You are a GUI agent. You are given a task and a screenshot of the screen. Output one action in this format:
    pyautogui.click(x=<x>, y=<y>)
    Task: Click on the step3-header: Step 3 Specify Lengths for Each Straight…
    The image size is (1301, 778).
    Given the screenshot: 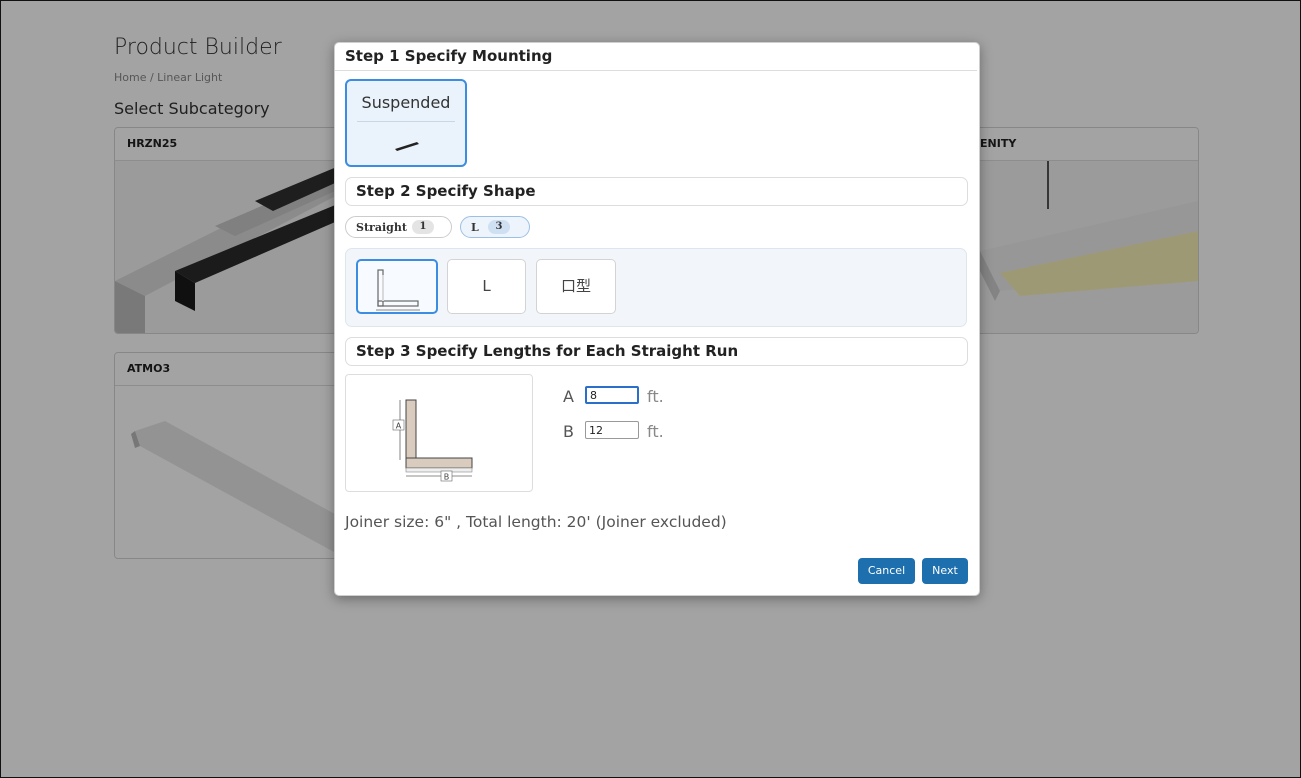 What is the action you would take?
    pyautogui.click(x=656, y=351)
    